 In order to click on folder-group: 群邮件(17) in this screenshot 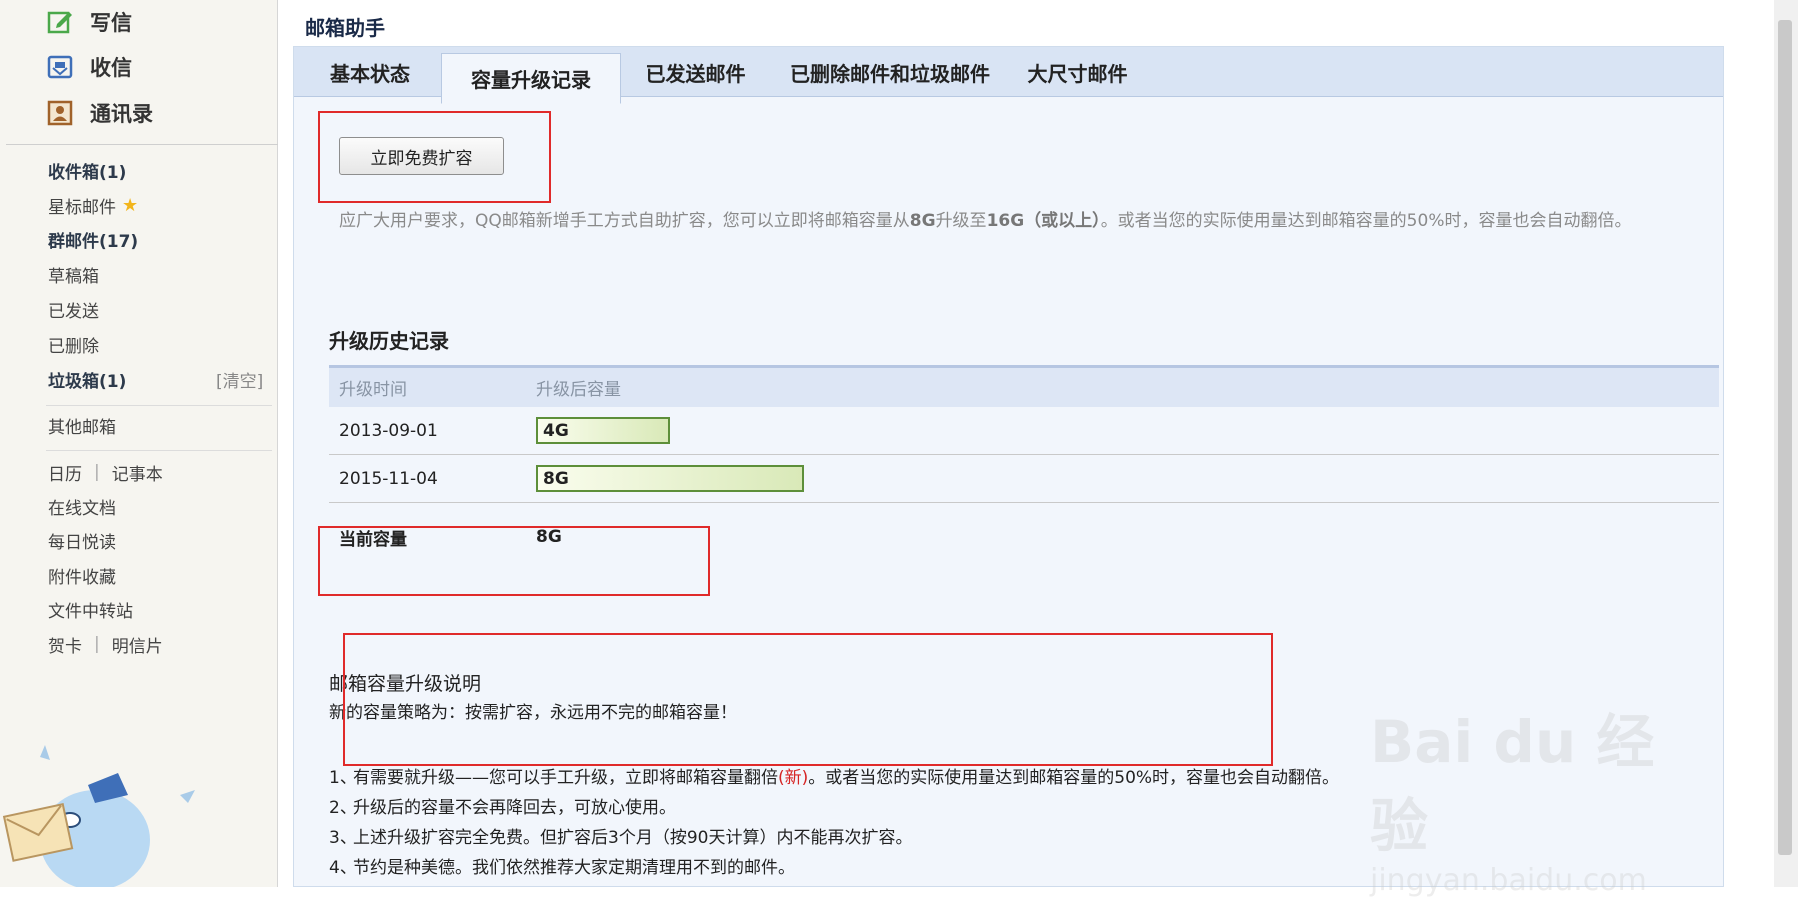, I will do `click(93, 239)`.